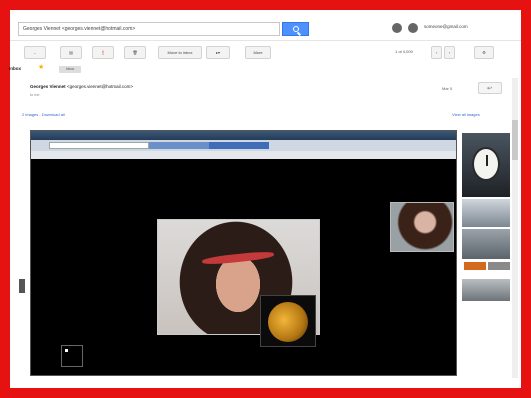  Describe the element at coordinates (499, 266) in the screenshot. I see `sidebar-grey-button` at that location.